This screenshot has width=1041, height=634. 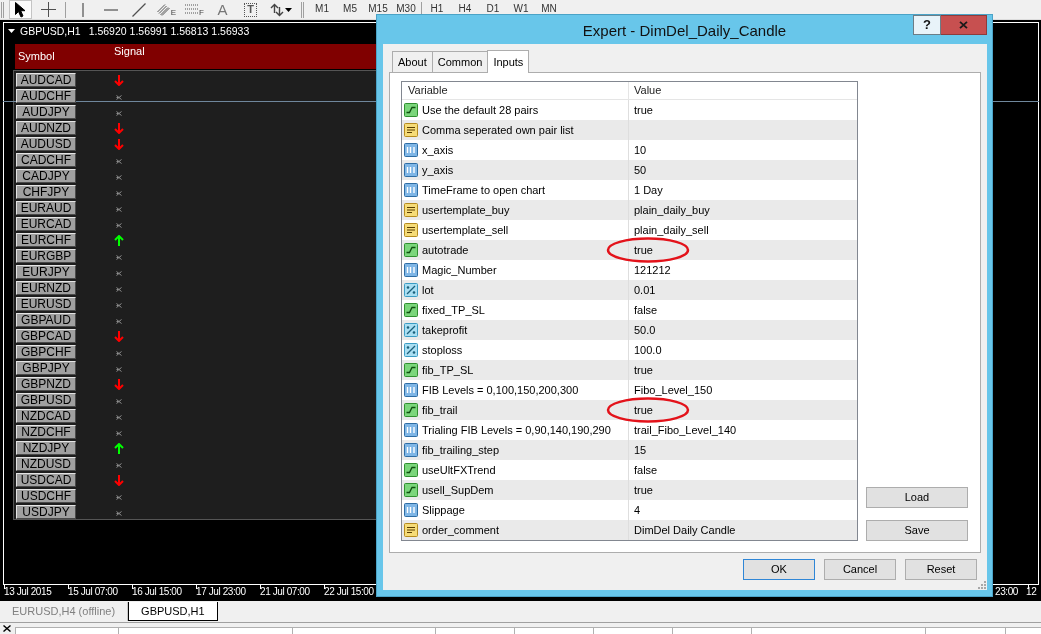 I want to click on text-tool-button: A, so click(x=222, y=9).